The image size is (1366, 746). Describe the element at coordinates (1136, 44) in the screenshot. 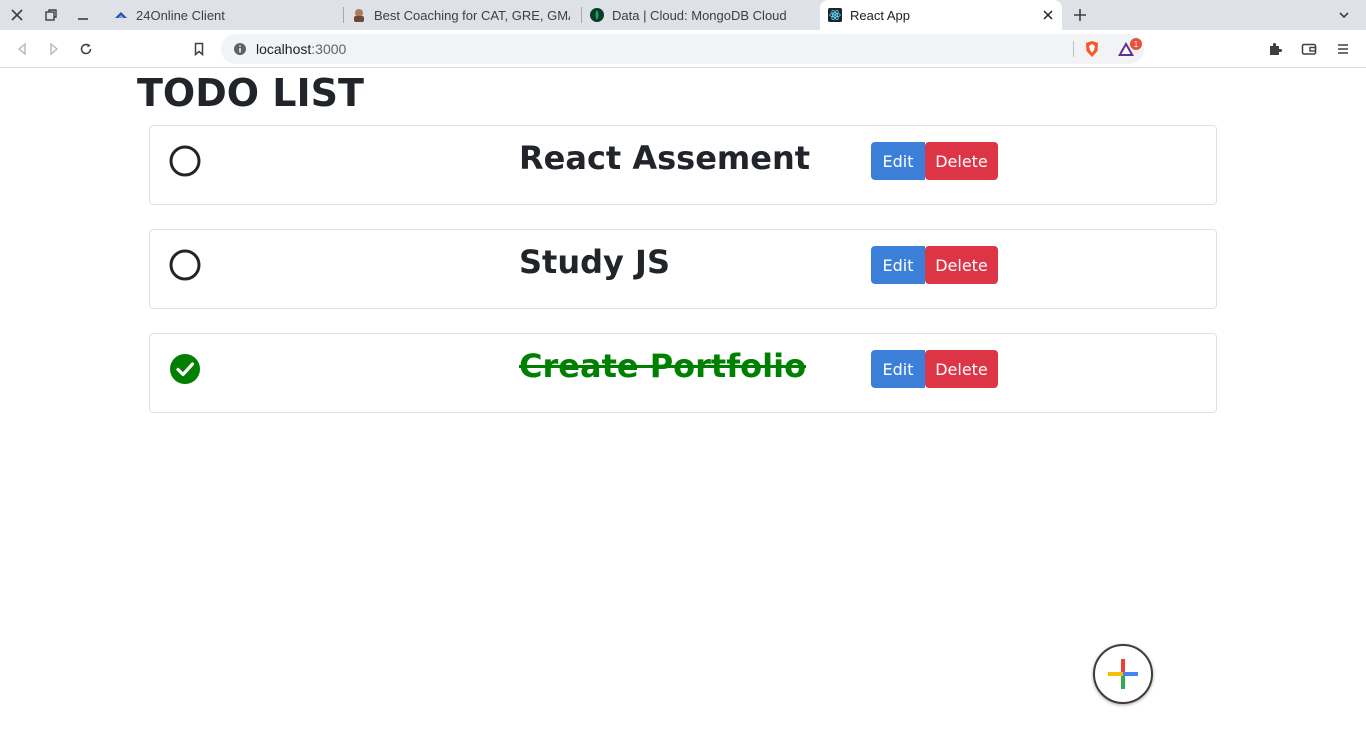

I see `rewards-badge: 1` at that location.